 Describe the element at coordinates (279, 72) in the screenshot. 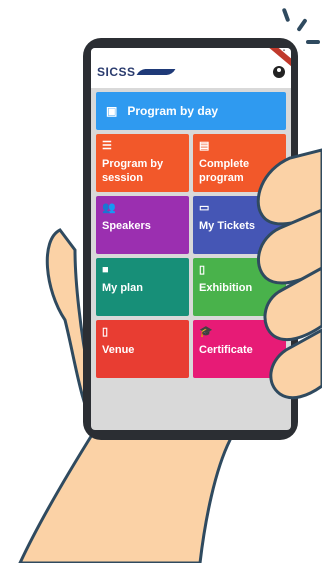

I see `profile-icon` at that location.